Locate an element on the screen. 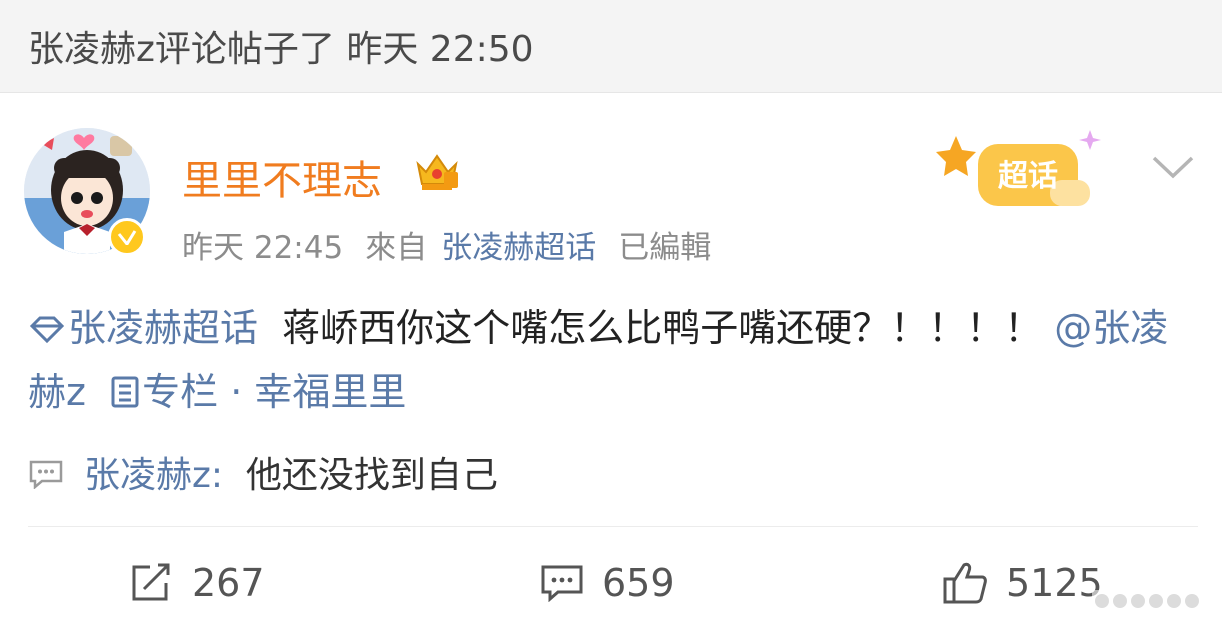  watermark-dots is located at coordinates (1152, 601).